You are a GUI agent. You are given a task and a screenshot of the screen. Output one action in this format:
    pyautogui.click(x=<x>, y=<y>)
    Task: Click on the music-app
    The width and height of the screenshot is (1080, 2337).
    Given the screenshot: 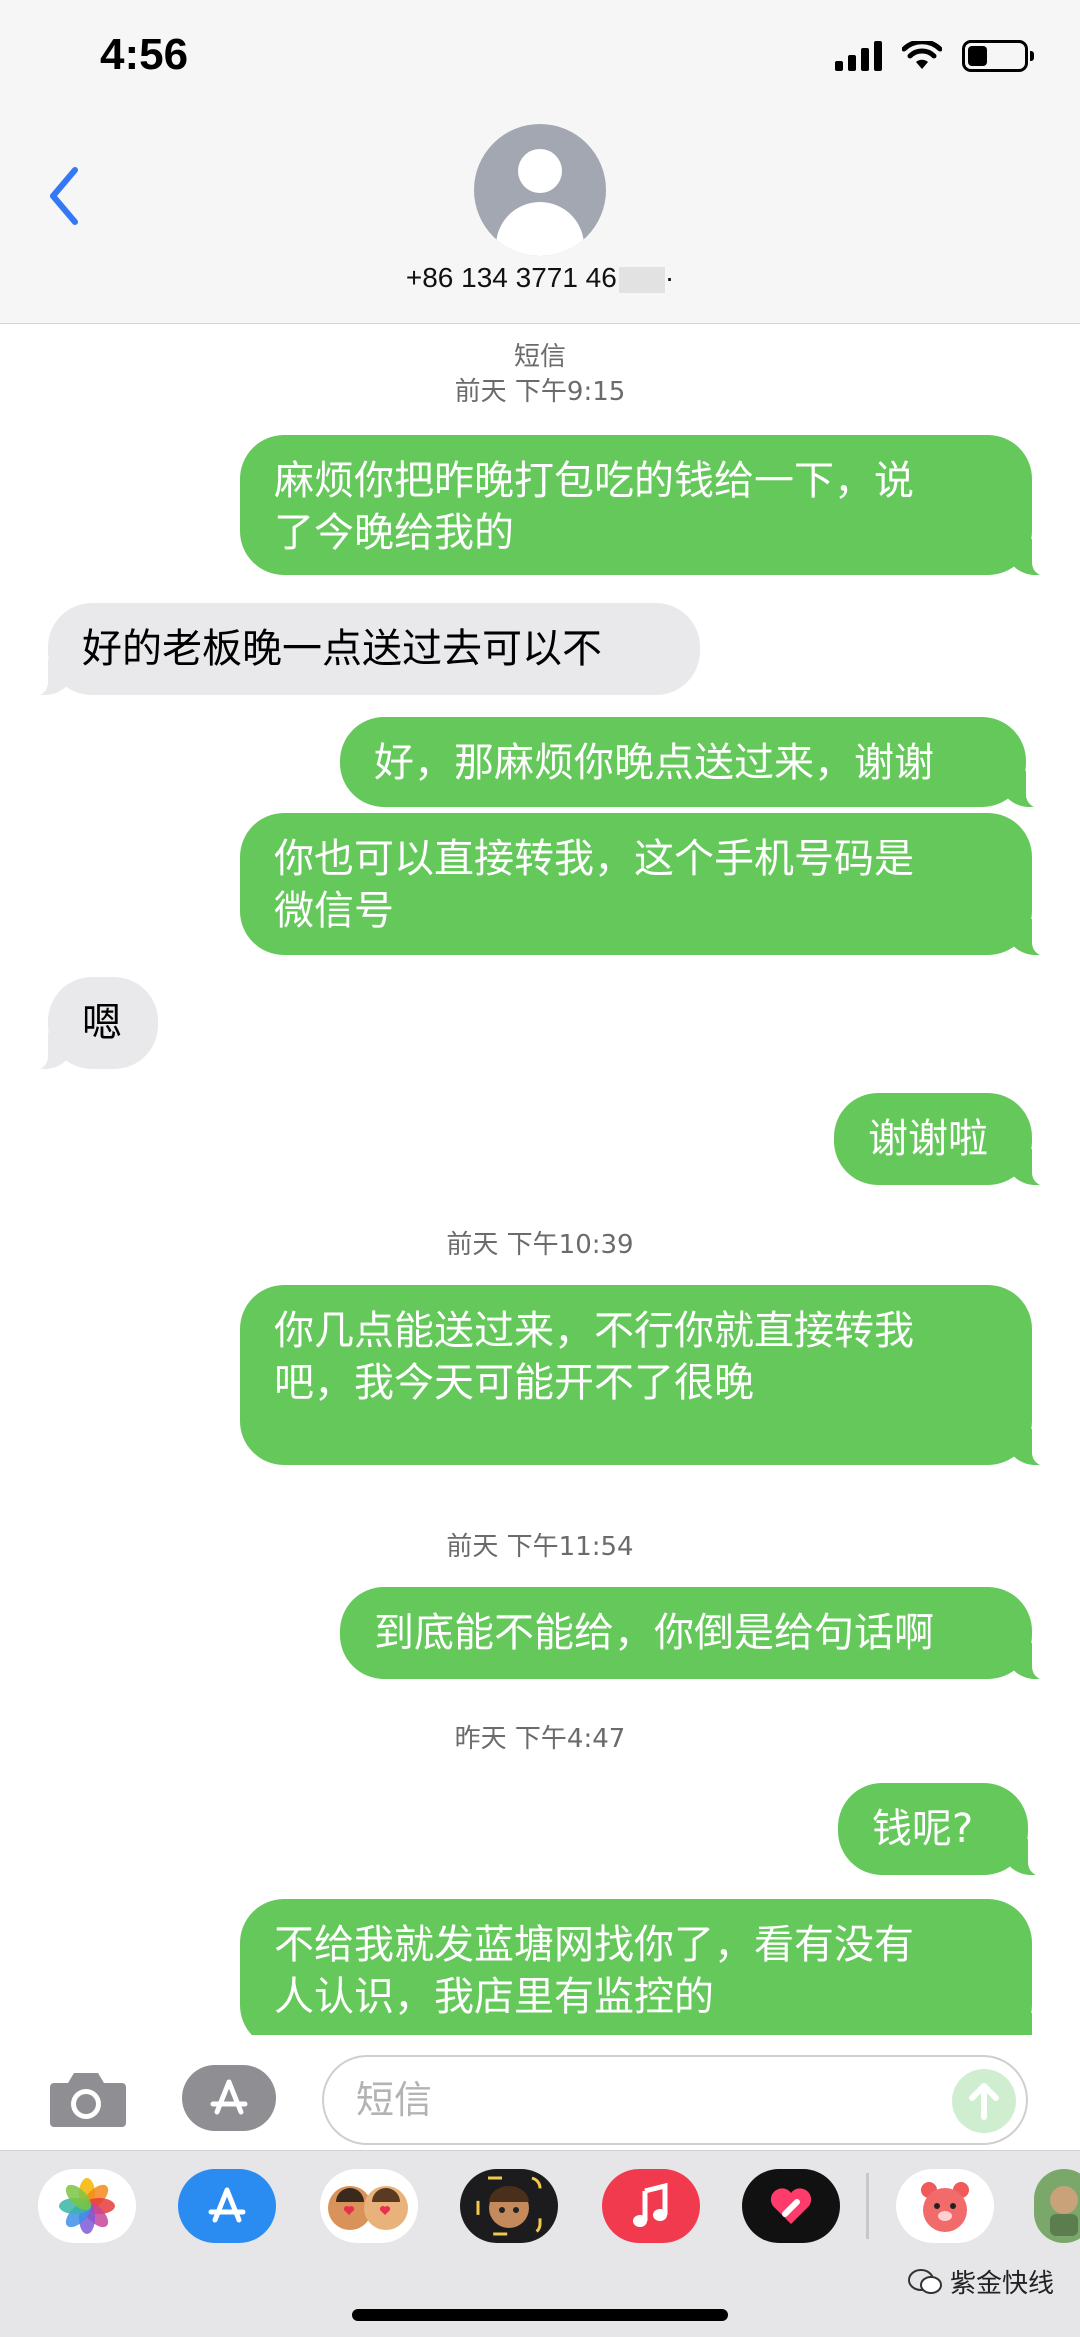 What is the action you would take?
    pyautogui.click(x=651, y=2206)
    